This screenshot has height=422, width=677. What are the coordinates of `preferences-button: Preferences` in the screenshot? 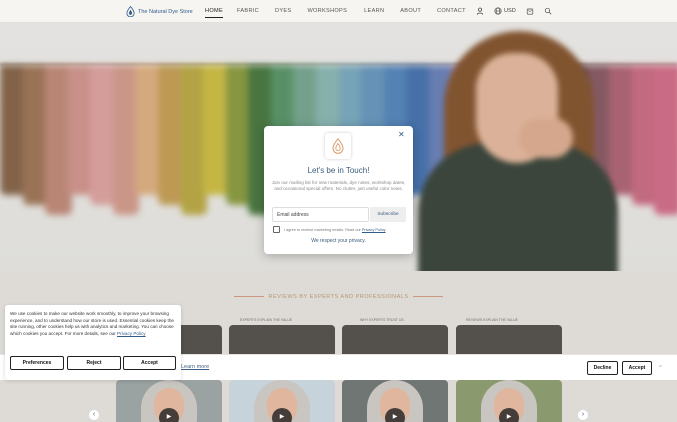 It's located at (37, 363).